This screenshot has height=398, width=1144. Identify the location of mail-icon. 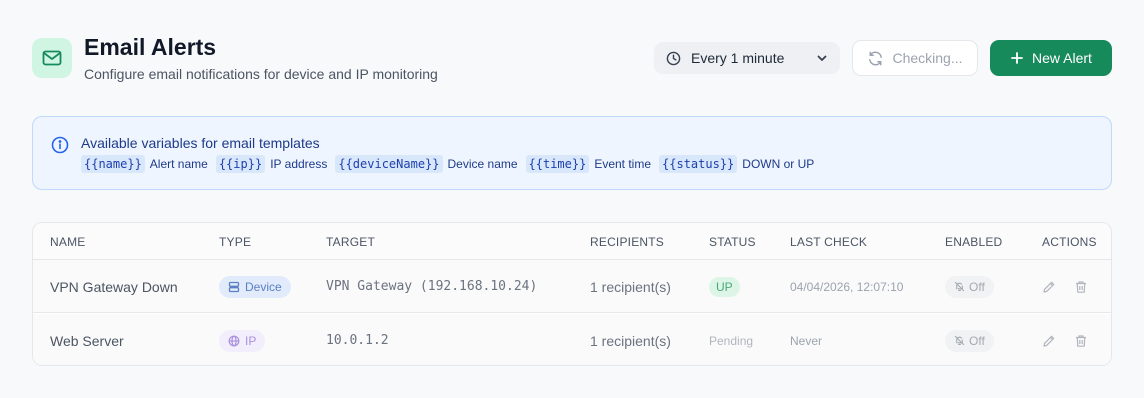
(52, 58).